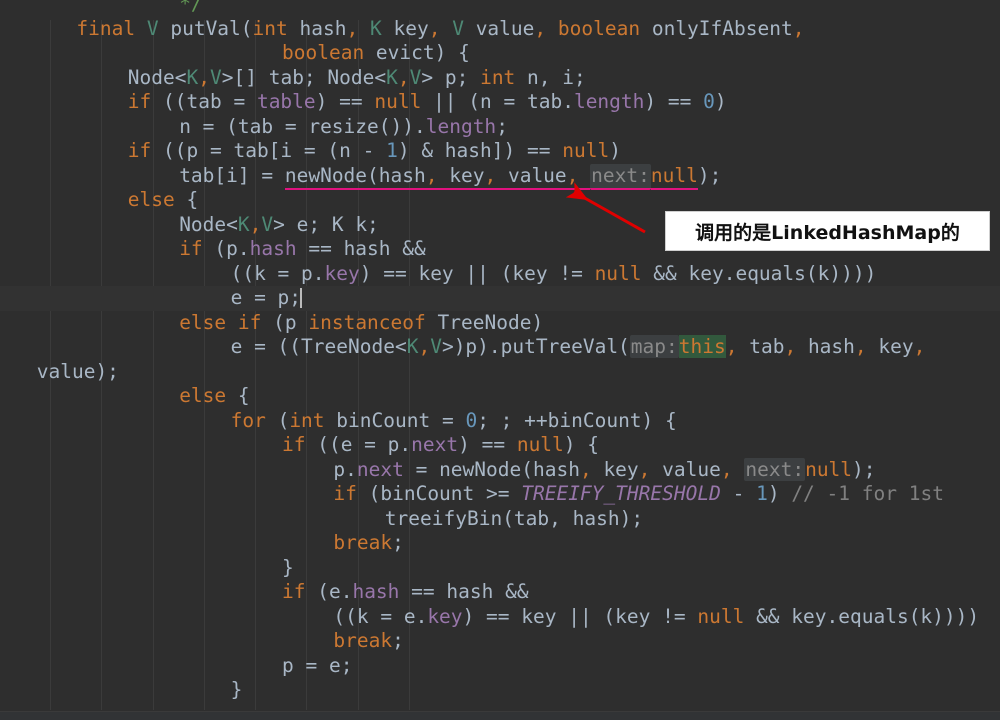 The height and width of the screenshot is (720, 1000). Describe the element at coordinates (317, 28) in the screenshot. I see `code-token: hash` at that location.